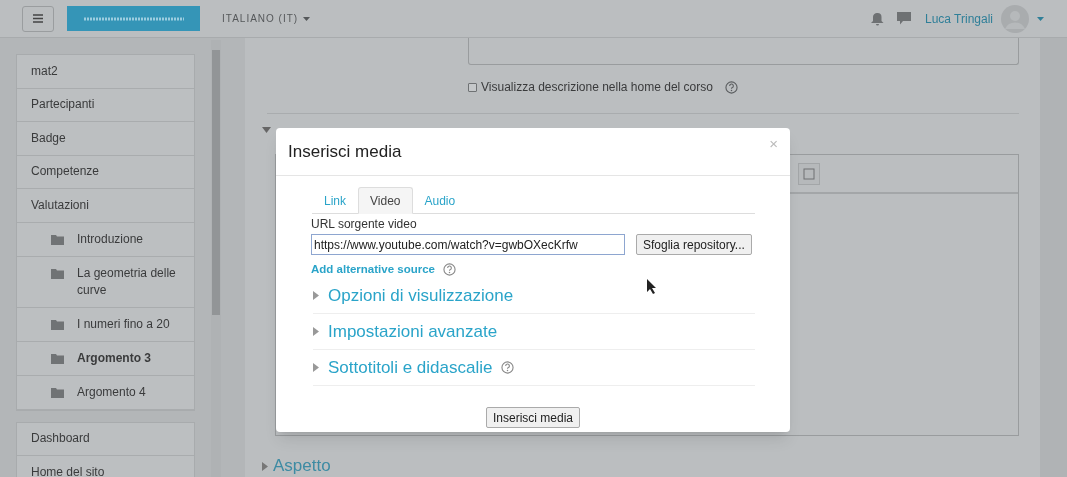  Describe the element at coordinates (364, 224) in the screenshot. I see `field-label: URL sorgente video` at that location.